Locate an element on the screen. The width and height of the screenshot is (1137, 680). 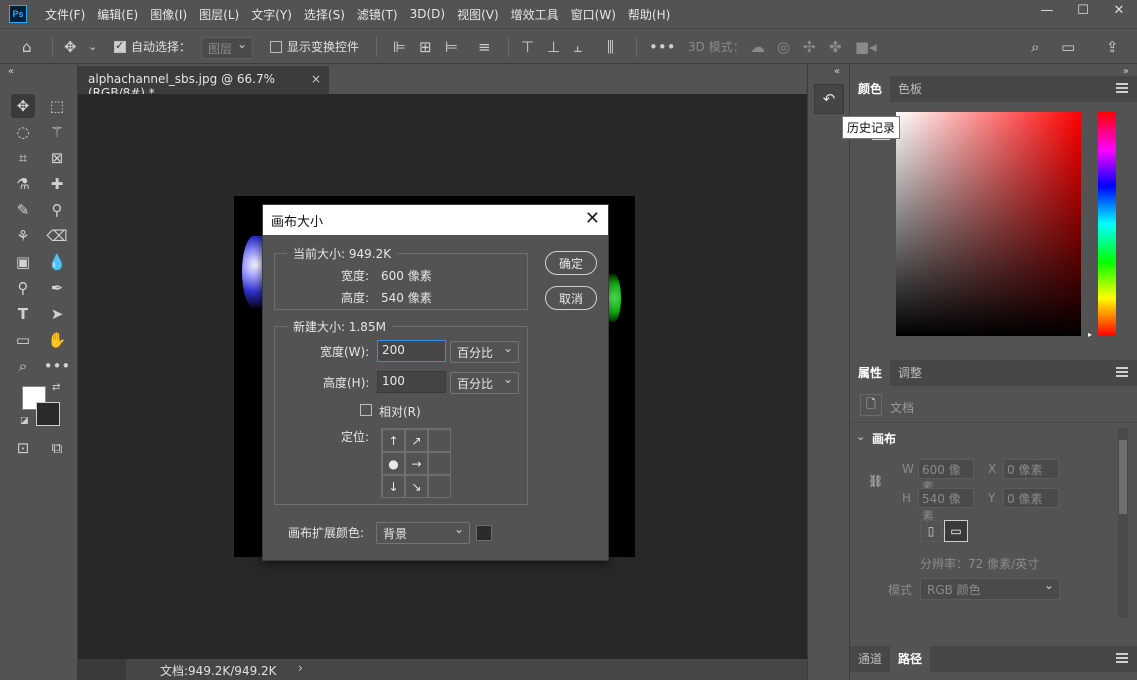
align-middle-icon: ⊥ is located at coordinates (553, 47).